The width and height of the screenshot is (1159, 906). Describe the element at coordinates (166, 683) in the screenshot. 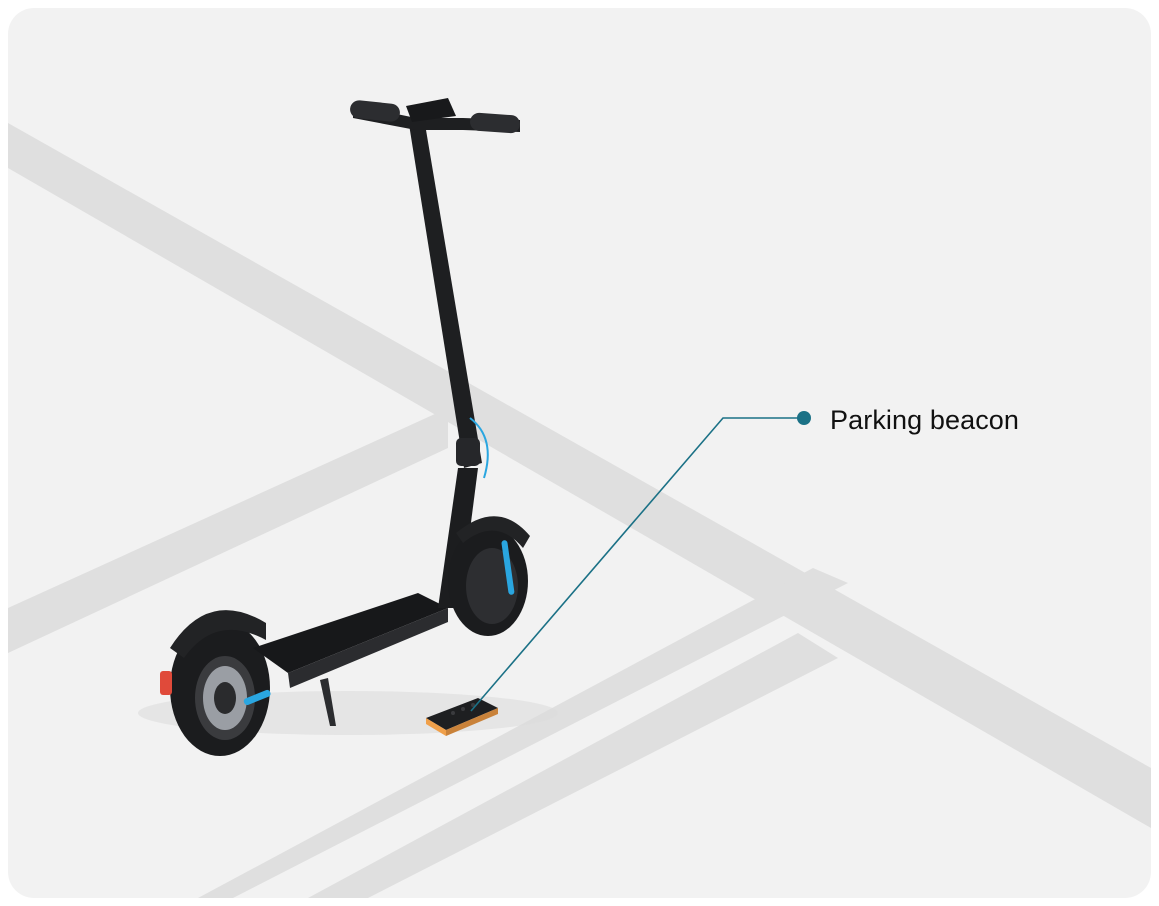

I see `rear-reflector` at that location.